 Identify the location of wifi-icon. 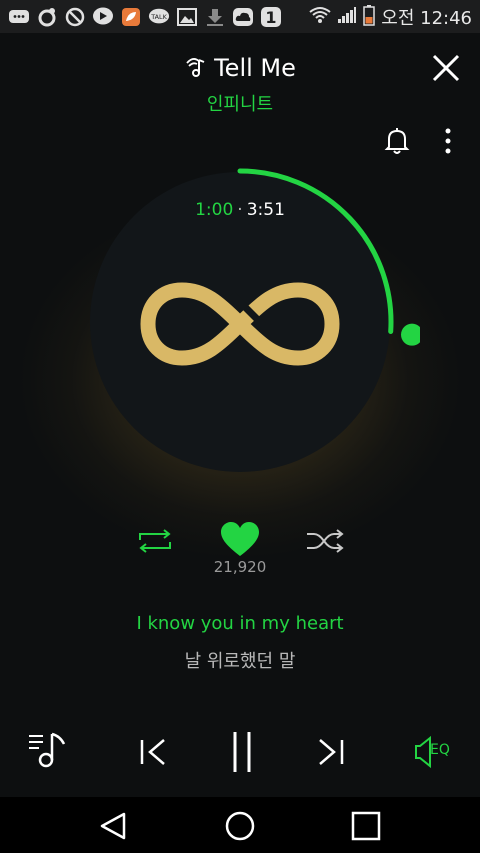
(320, 17).